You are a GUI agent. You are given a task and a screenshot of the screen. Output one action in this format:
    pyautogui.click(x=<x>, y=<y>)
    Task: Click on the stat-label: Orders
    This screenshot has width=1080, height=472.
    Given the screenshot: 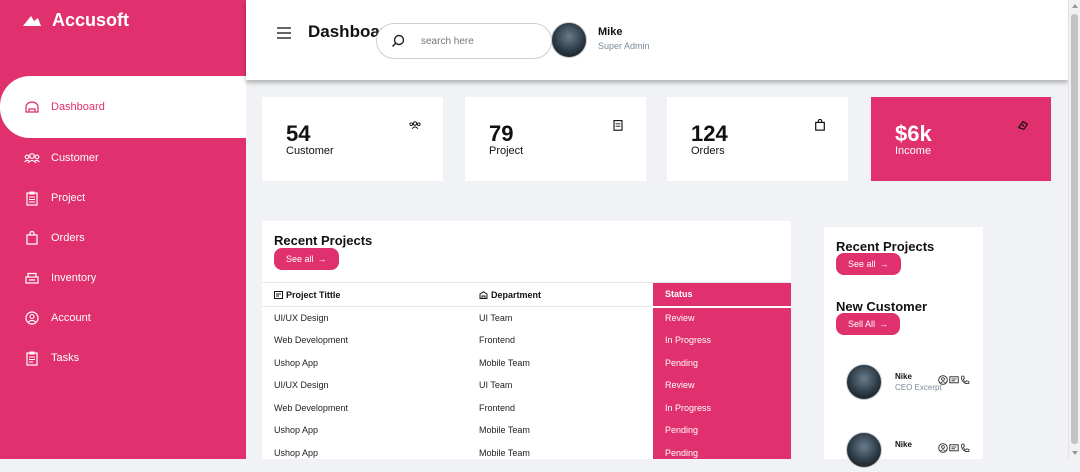 What is the action you would take?
    pyautogui.click(x=708, y=151)
    